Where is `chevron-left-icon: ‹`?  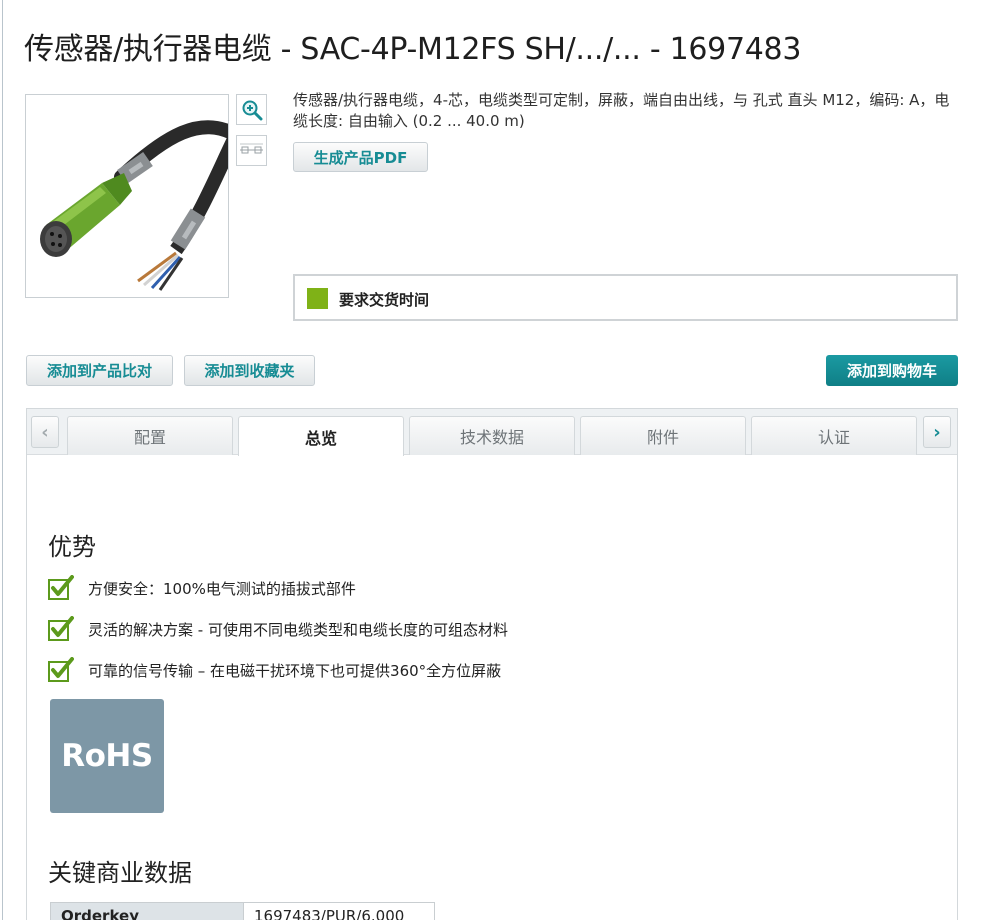 chevron-left-icon: ‹ is located at coordinates (45, 432).